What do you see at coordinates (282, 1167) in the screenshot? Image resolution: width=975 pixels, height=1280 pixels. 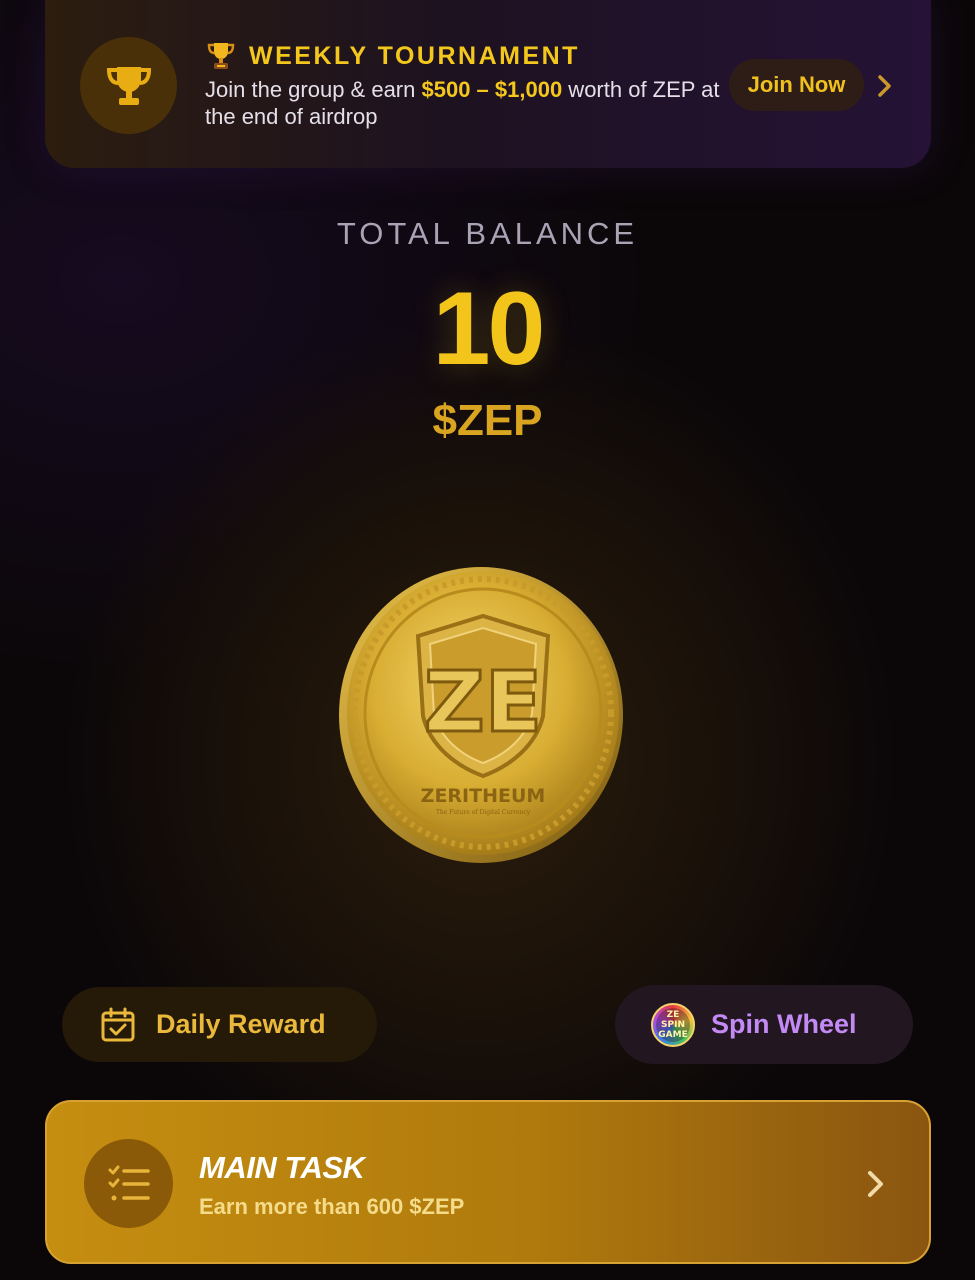 I see `main-task-title: MAIN TASK` at bounding box center [282, 1167].